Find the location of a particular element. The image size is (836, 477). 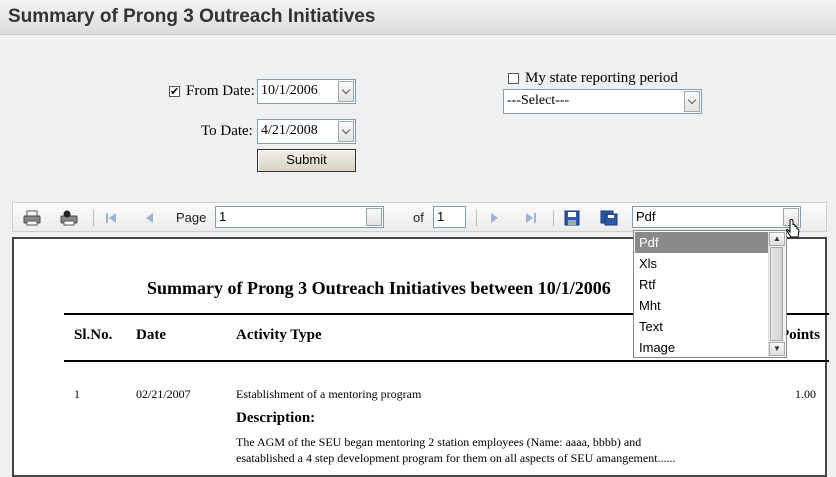

dropdown-option-text: Text is located at coordinates (702, 326).